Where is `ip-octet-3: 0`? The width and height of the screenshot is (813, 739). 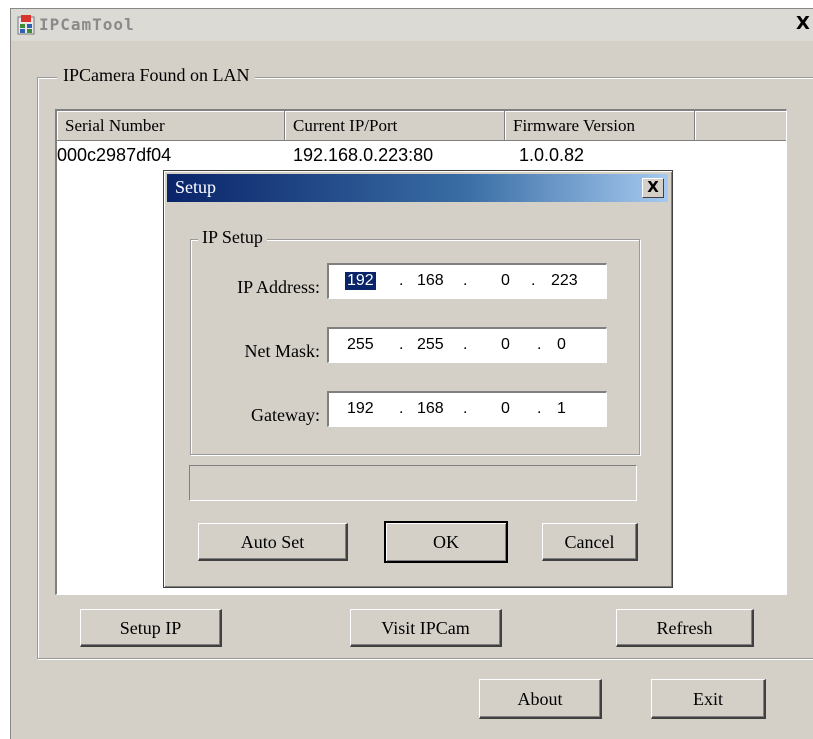
ip-octet-3: 0 is located at coordinates (505, 281).